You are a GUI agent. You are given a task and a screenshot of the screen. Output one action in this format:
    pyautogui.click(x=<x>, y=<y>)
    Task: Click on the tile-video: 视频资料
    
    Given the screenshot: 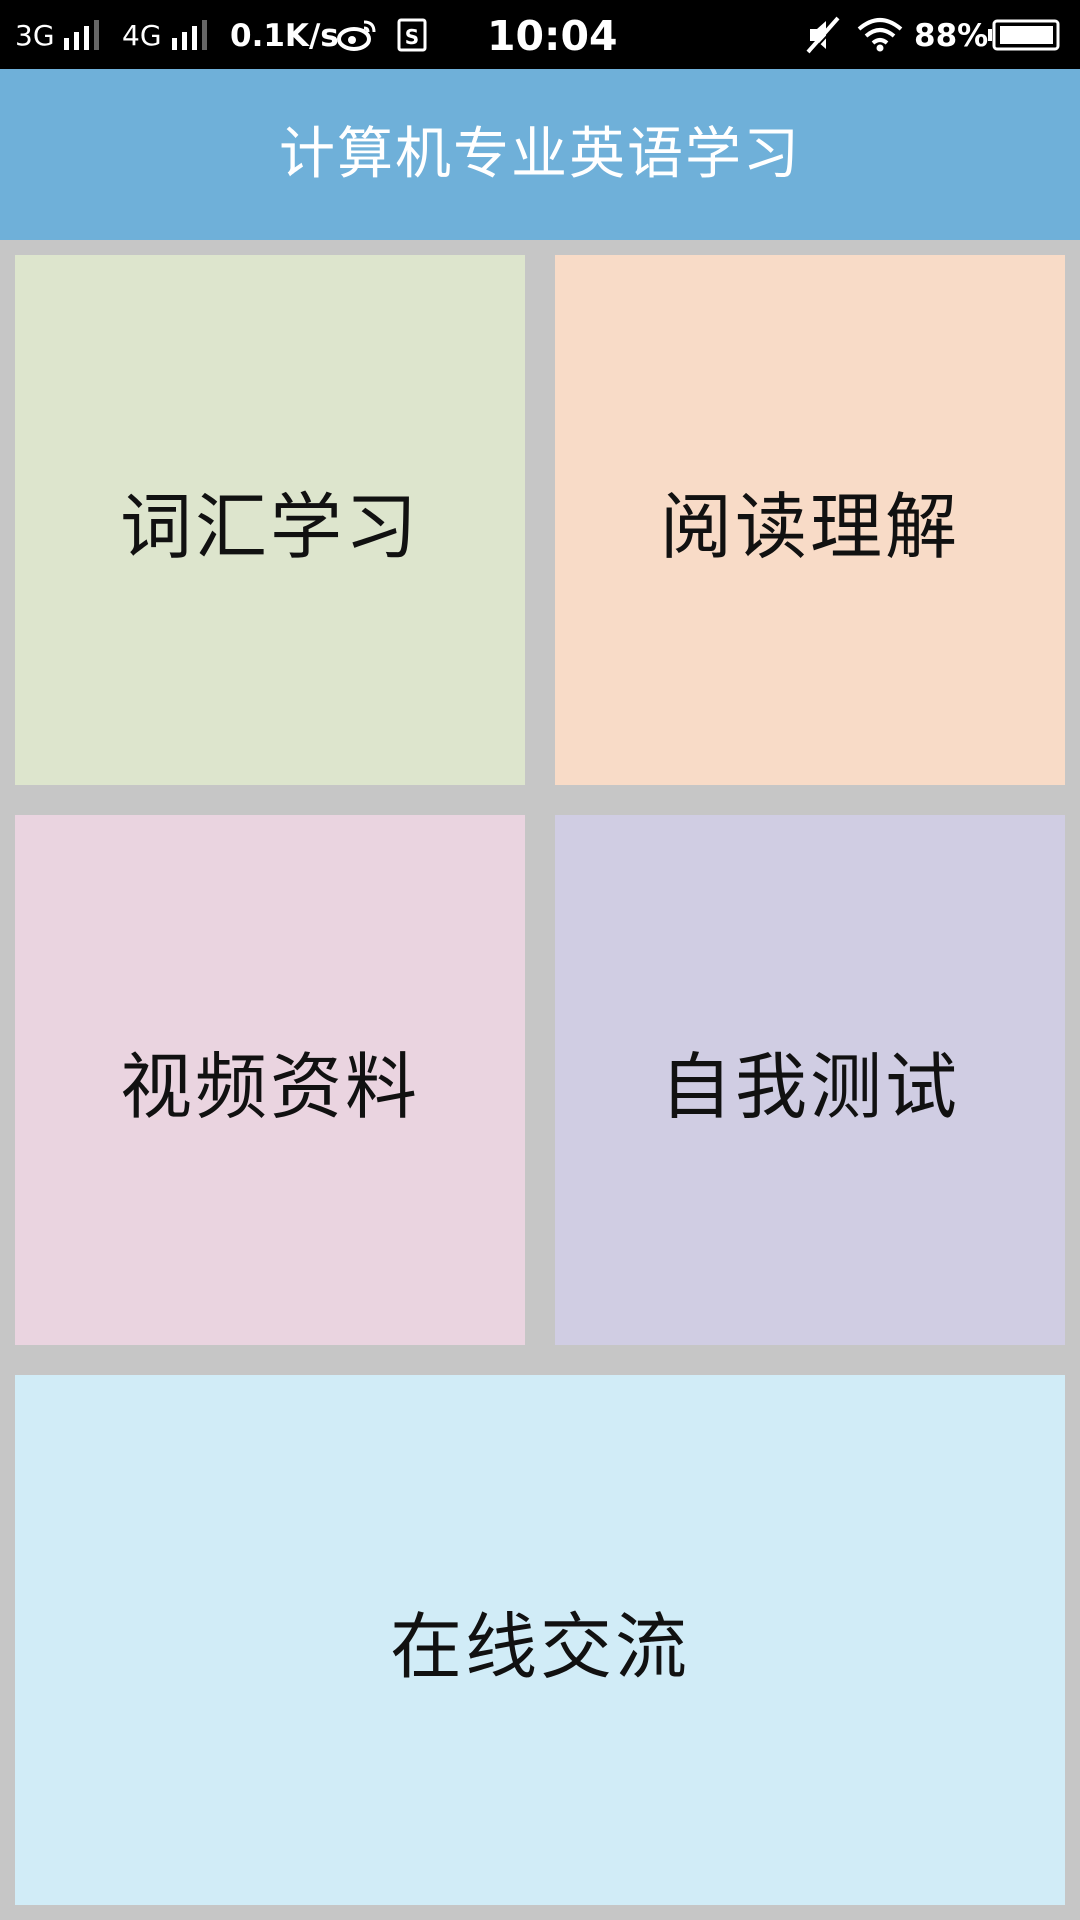 What is the action you would take?
    pyautogui.click(x=270, y=1080)
    